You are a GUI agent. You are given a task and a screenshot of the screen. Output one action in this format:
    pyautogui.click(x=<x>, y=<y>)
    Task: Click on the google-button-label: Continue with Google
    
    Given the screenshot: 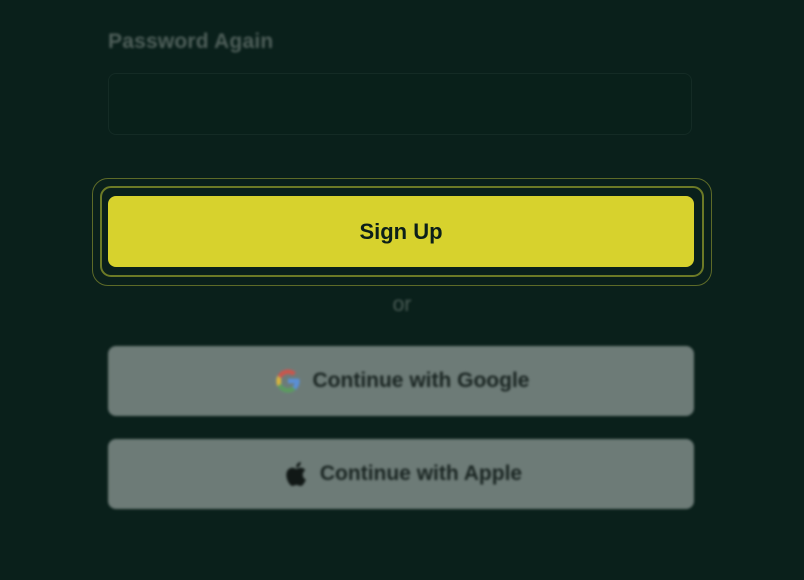 What is the action you would take?
    pyautogui.click(x=421, y=380)
    